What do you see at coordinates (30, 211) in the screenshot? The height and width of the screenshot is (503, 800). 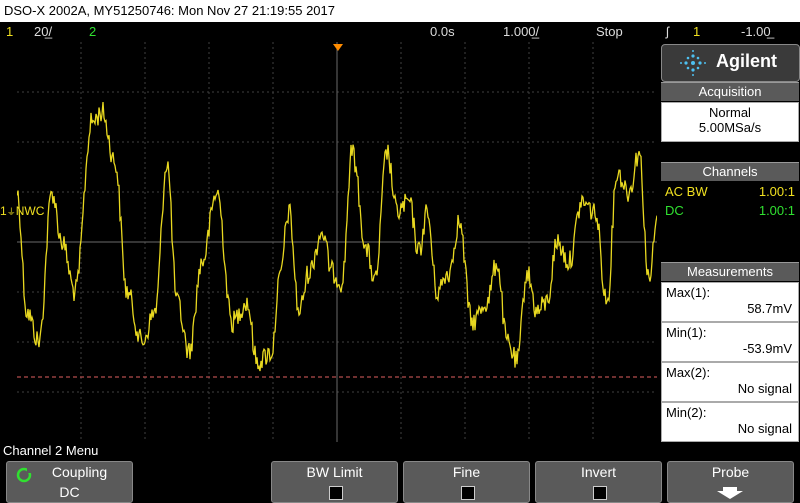 I see `ch1-marker-label: NWC` at bounding box center [30, 211].